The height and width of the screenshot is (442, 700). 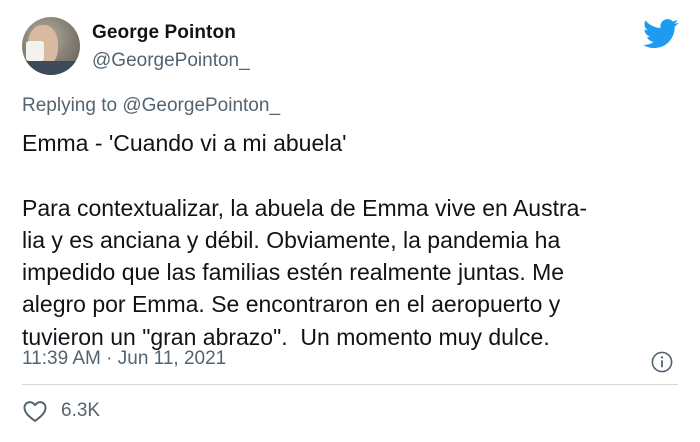 What do you see at coordinates (164, 33) in the screenshot?
I see `author-name: George Pointon` at bounding box center [164, 33].